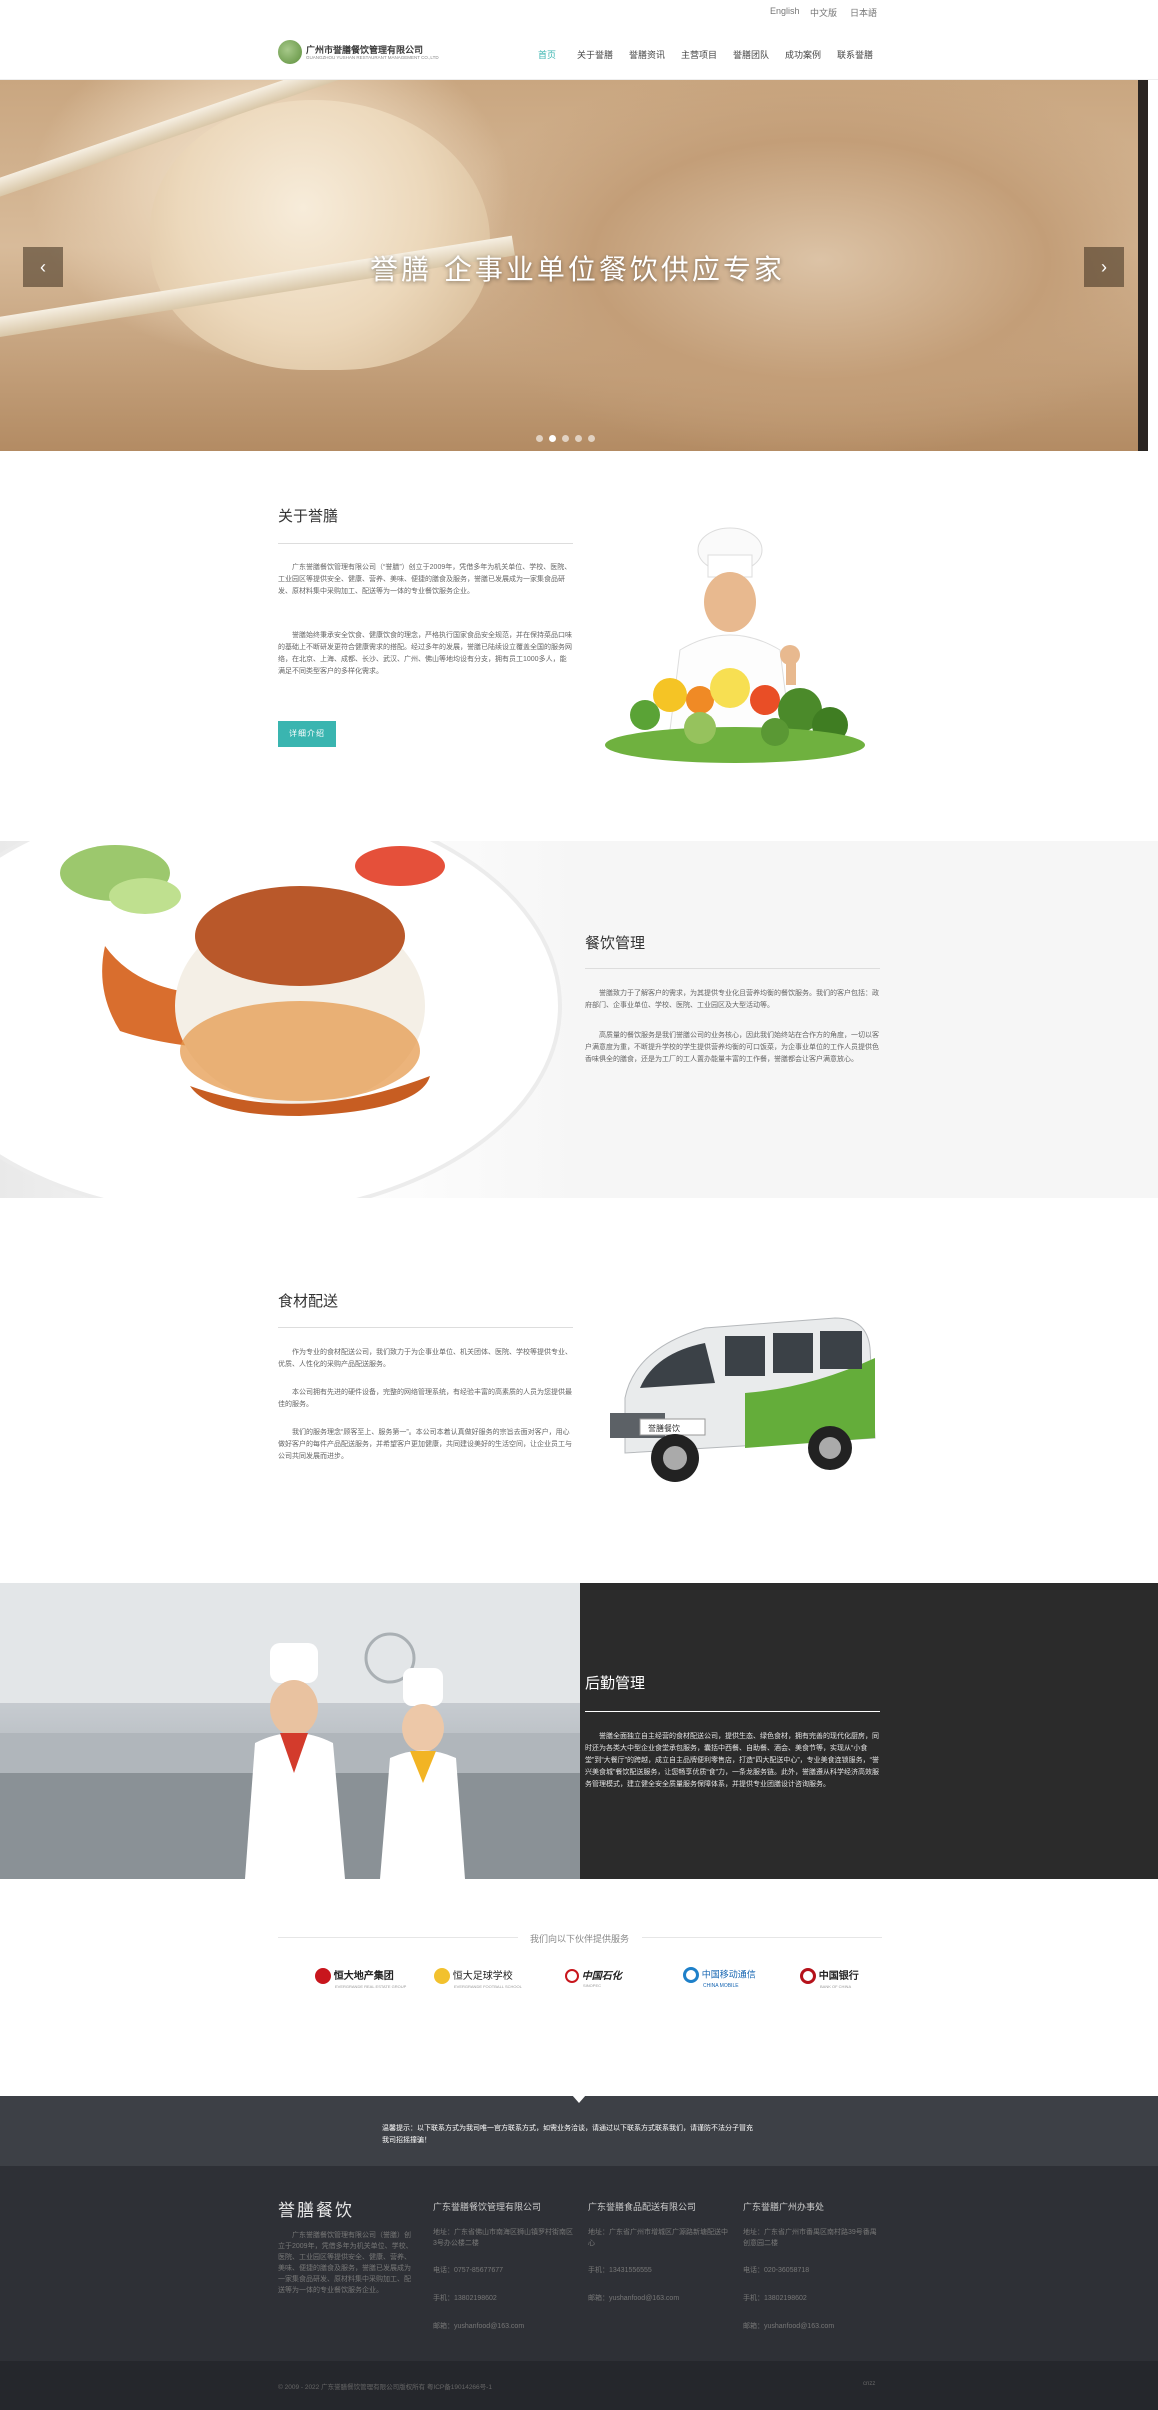 This screenshot has height=2410, width=1158. Describe the element at coordinates (863, 12) in the screenshot. I see `lang-japanese: 日本語` at that location.